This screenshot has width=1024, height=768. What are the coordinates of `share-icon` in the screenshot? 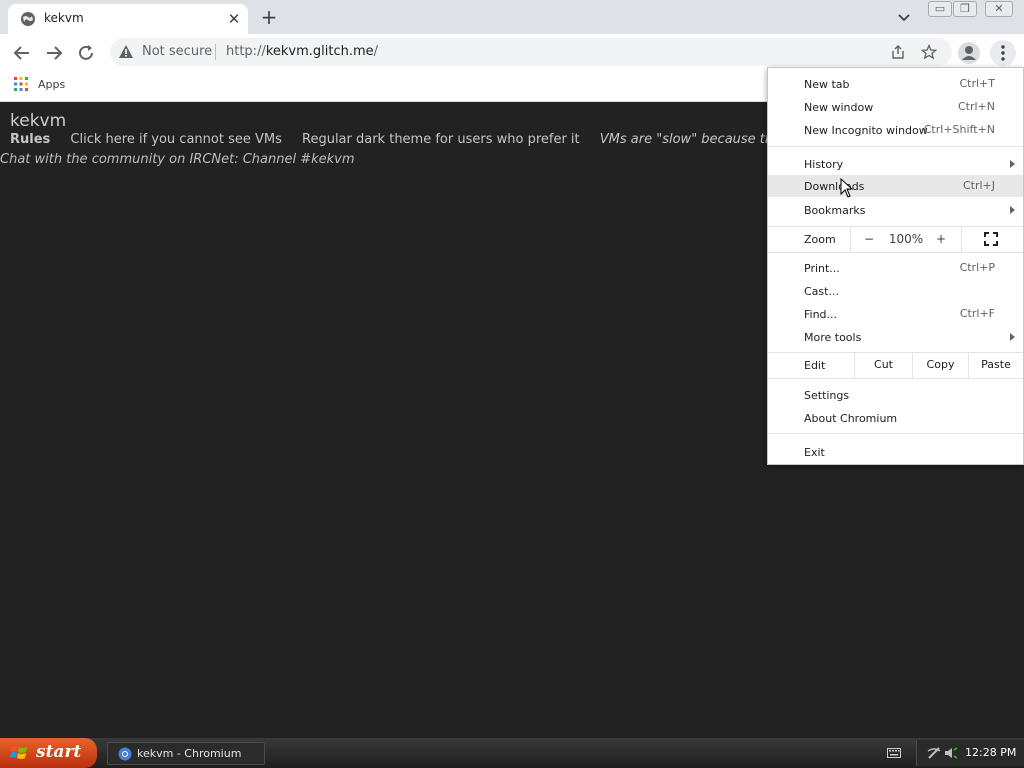 It's located at (898, 52).